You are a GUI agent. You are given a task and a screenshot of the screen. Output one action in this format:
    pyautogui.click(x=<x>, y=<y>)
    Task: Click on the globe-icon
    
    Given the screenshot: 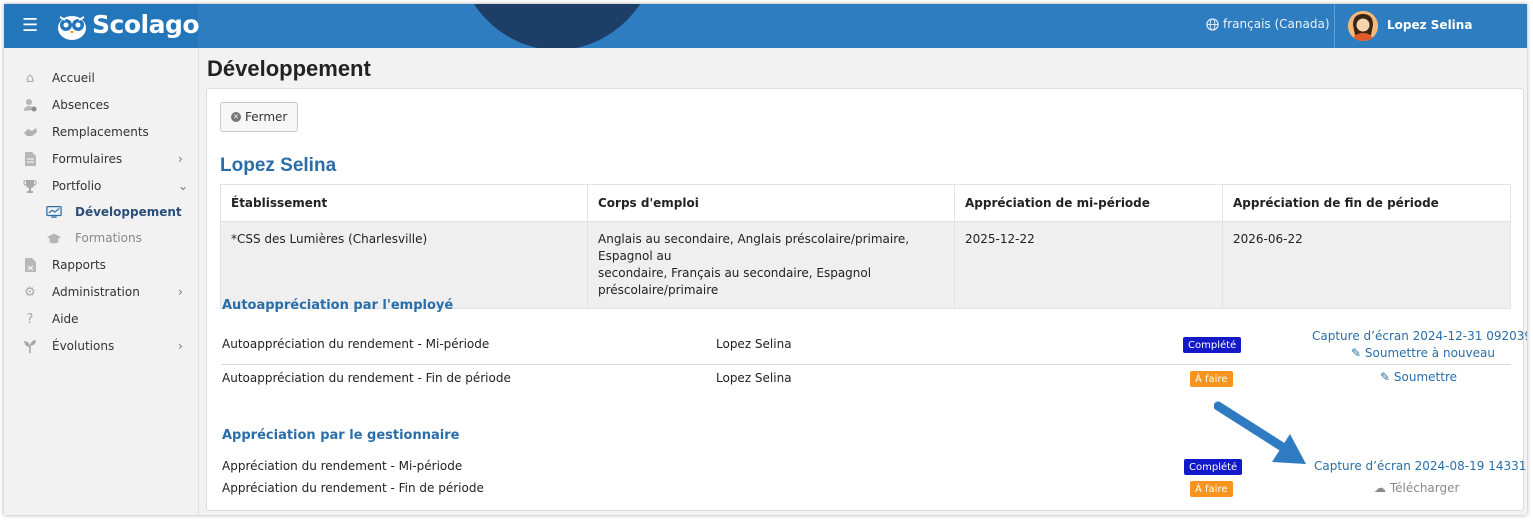 What is the action you would take?
    pyautogui.click(x=1212, y=24)
    